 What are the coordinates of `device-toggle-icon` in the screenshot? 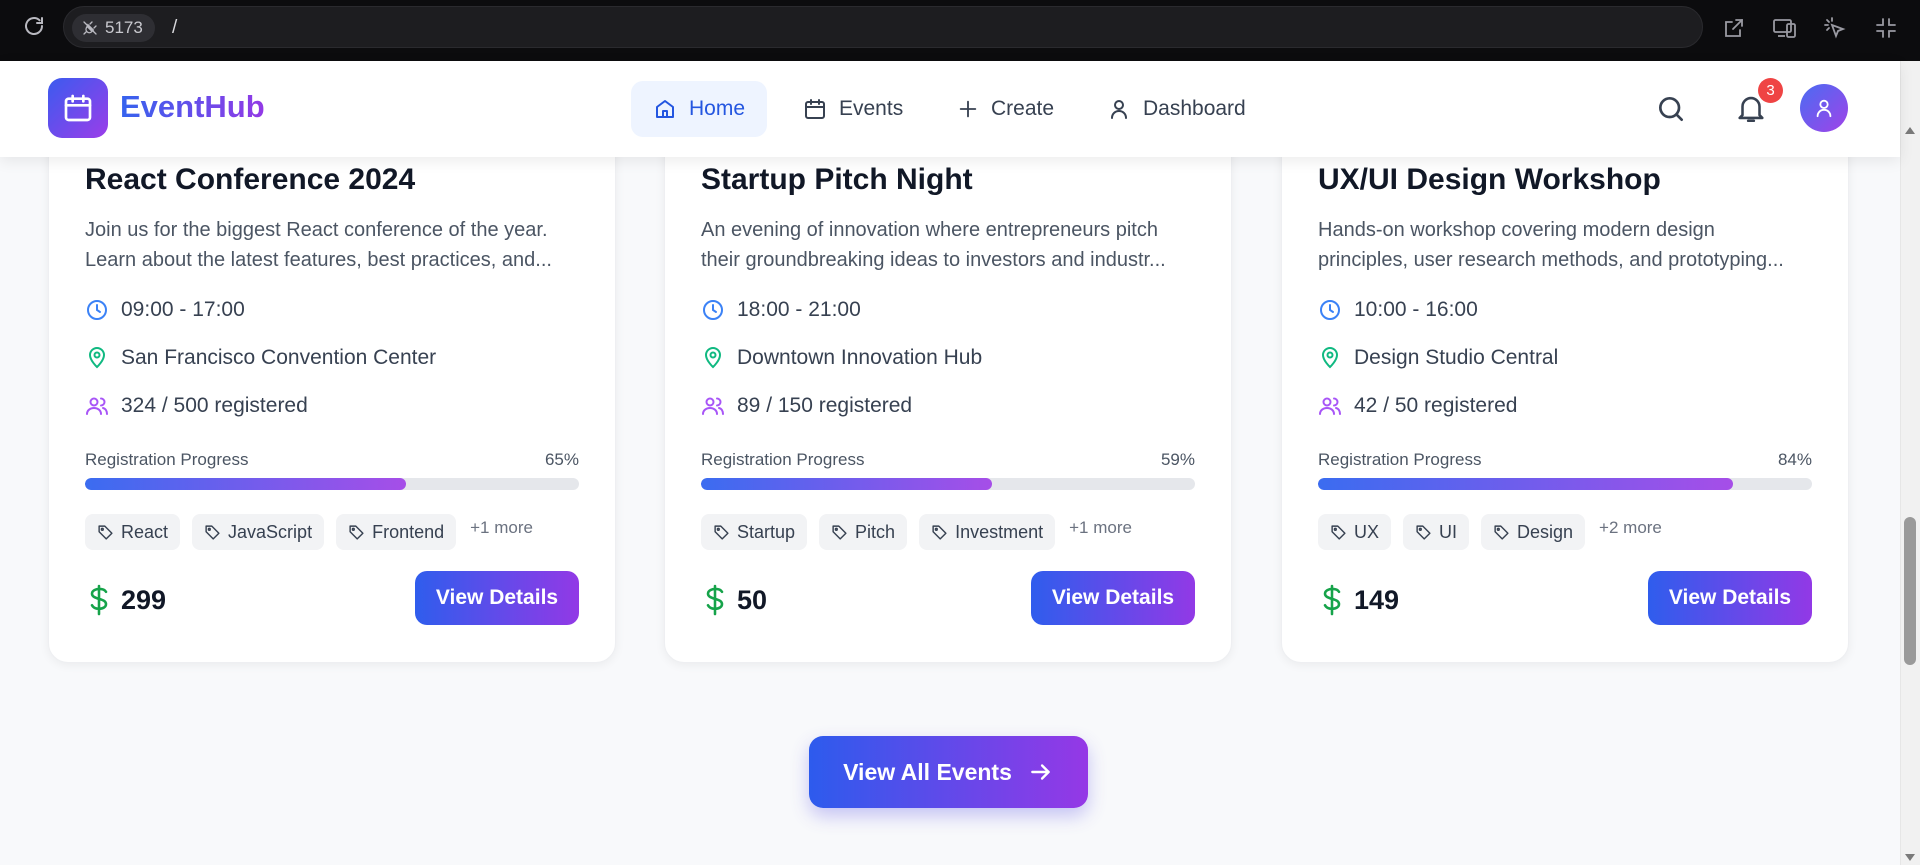 It's located at (1785, 28).